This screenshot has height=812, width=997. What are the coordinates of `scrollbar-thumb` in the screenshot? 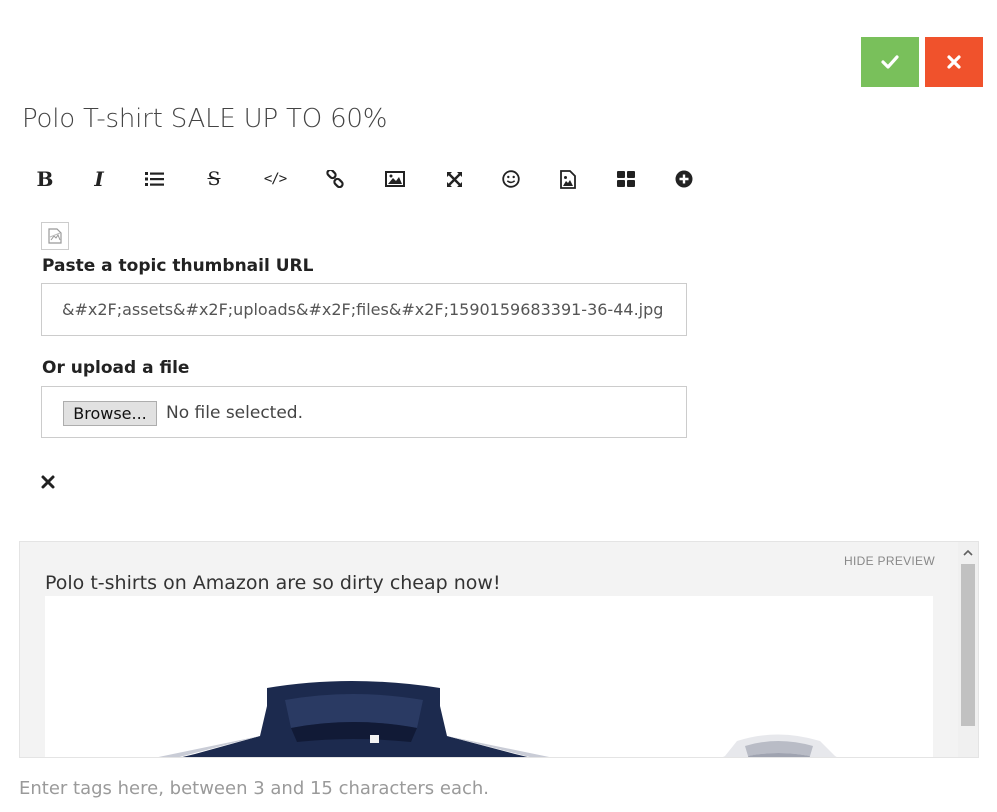 It's located at (968, 645).